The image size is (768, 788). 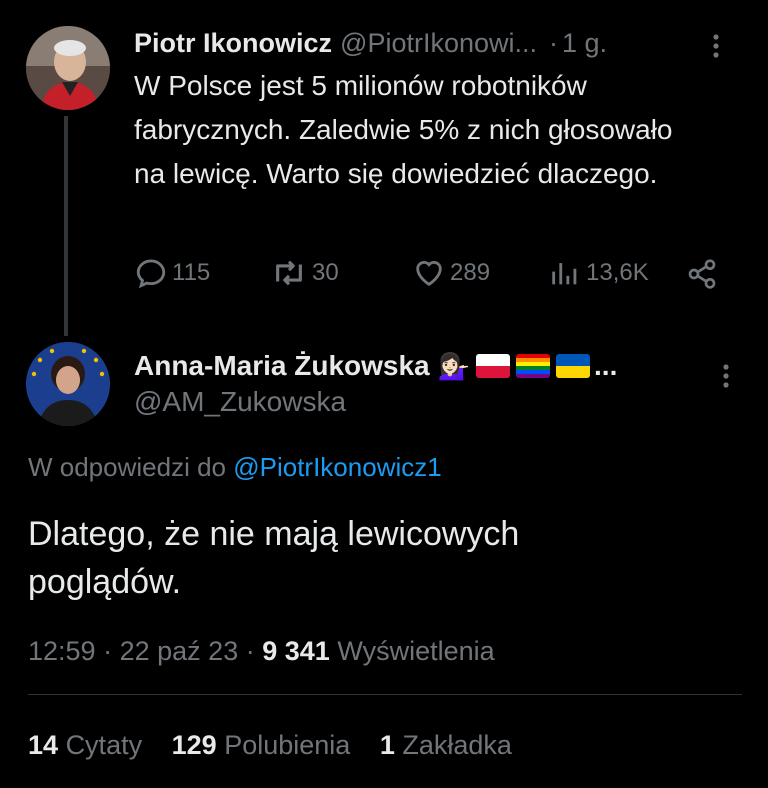 I want to click on avatar-piotr-image, so click(x=68, y=68).